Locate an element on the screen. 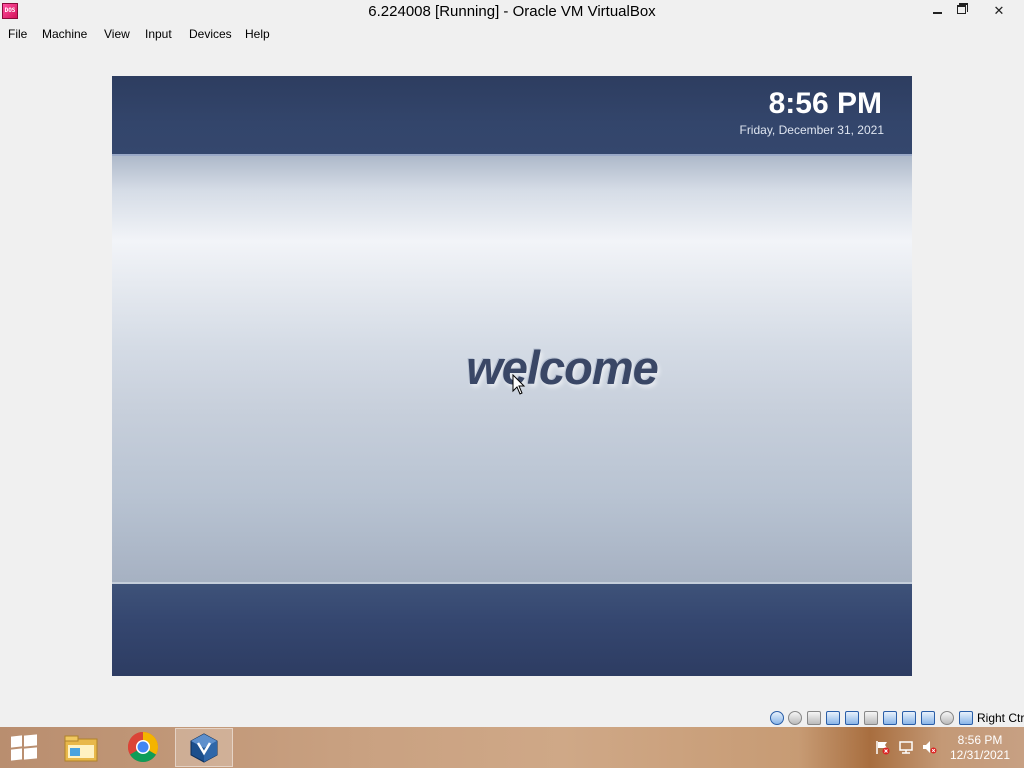 Image resolution: width=1024 pixels, height=768 pixels. menu-help: Help is located at coordinates (257, 34).